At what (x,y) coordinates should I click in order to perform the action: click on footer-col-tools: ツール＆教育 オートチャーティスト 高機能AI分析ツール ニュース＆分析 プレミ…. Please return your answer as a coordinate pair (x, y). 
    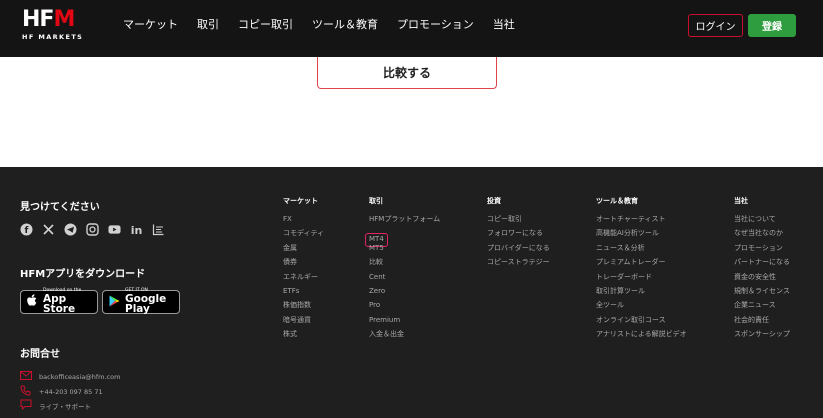
    Looking at the image, I should click on (641, 269).